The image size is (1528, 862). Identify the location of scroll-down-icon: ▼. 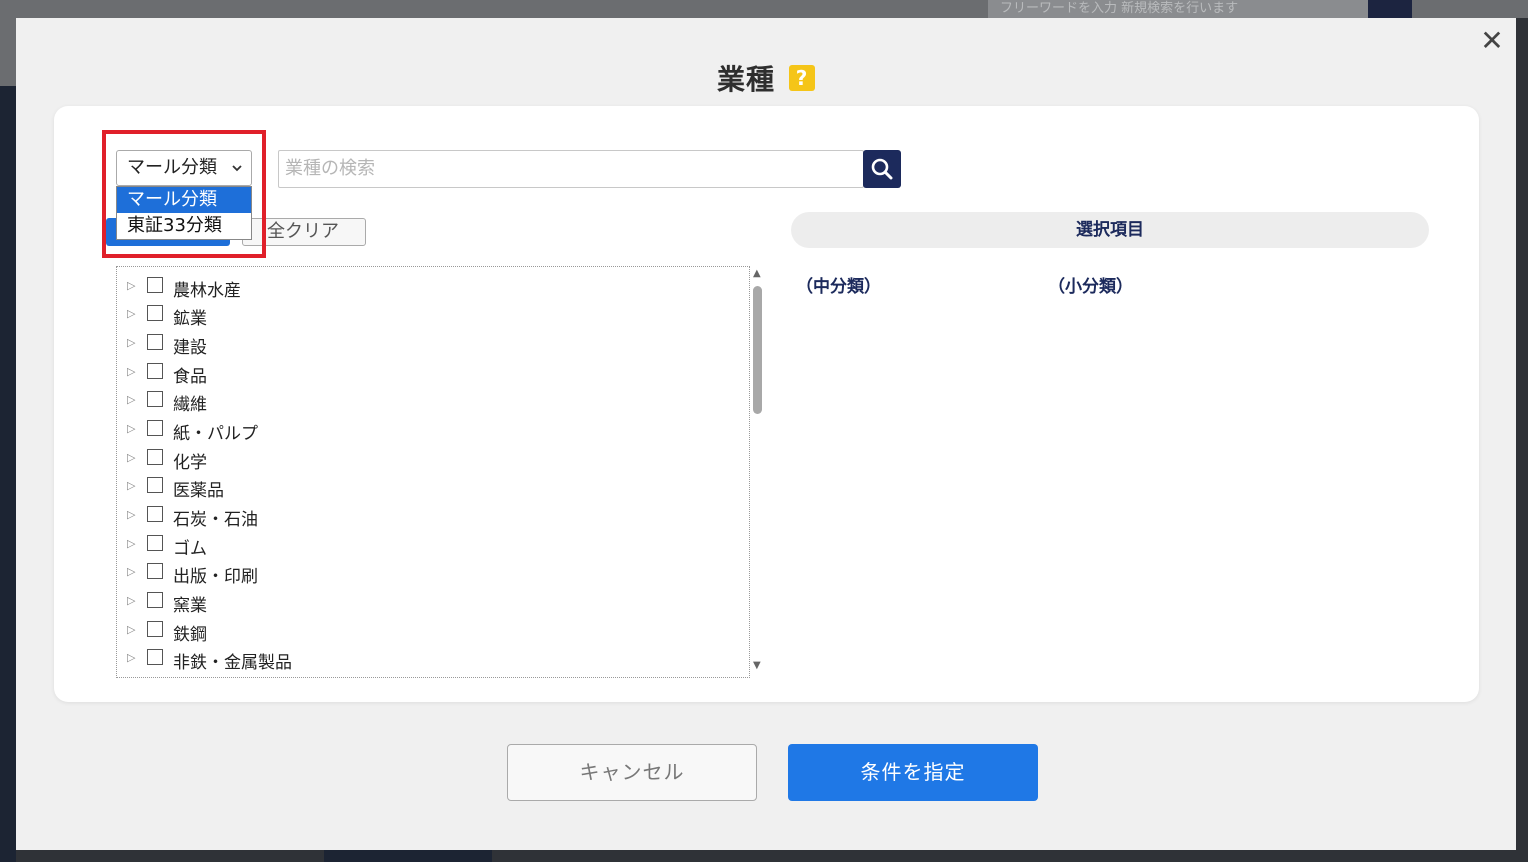
(757, 665).